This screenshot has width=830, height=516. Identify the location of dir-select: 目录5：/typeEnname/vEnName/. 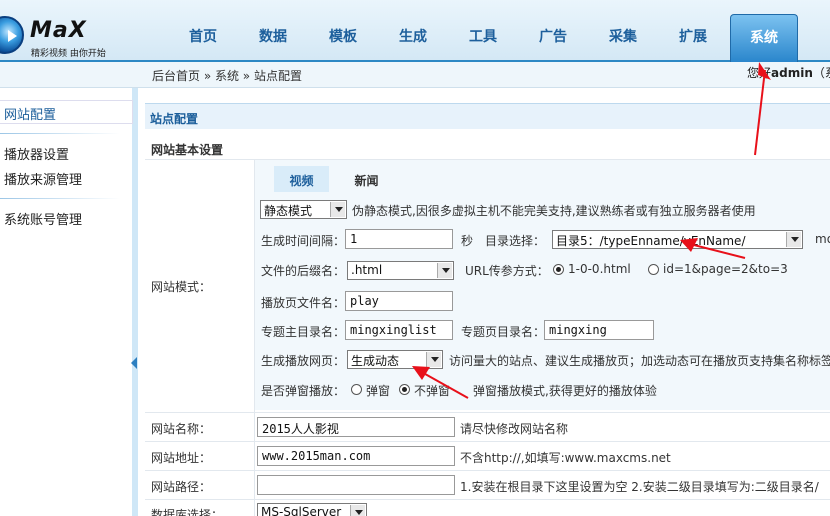
(677, 239).